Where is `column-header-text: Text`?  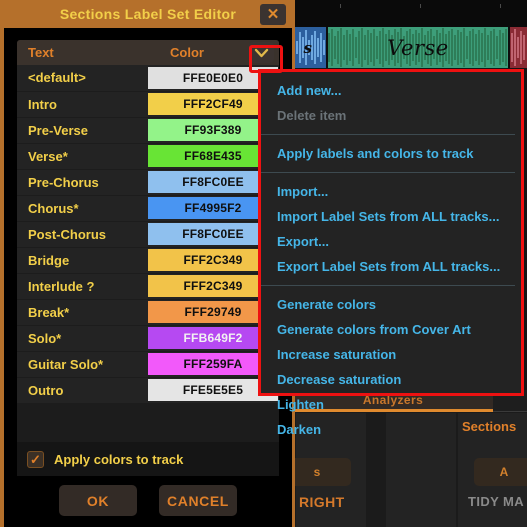 column-header-text: Text is located at coordinates (82, 52).